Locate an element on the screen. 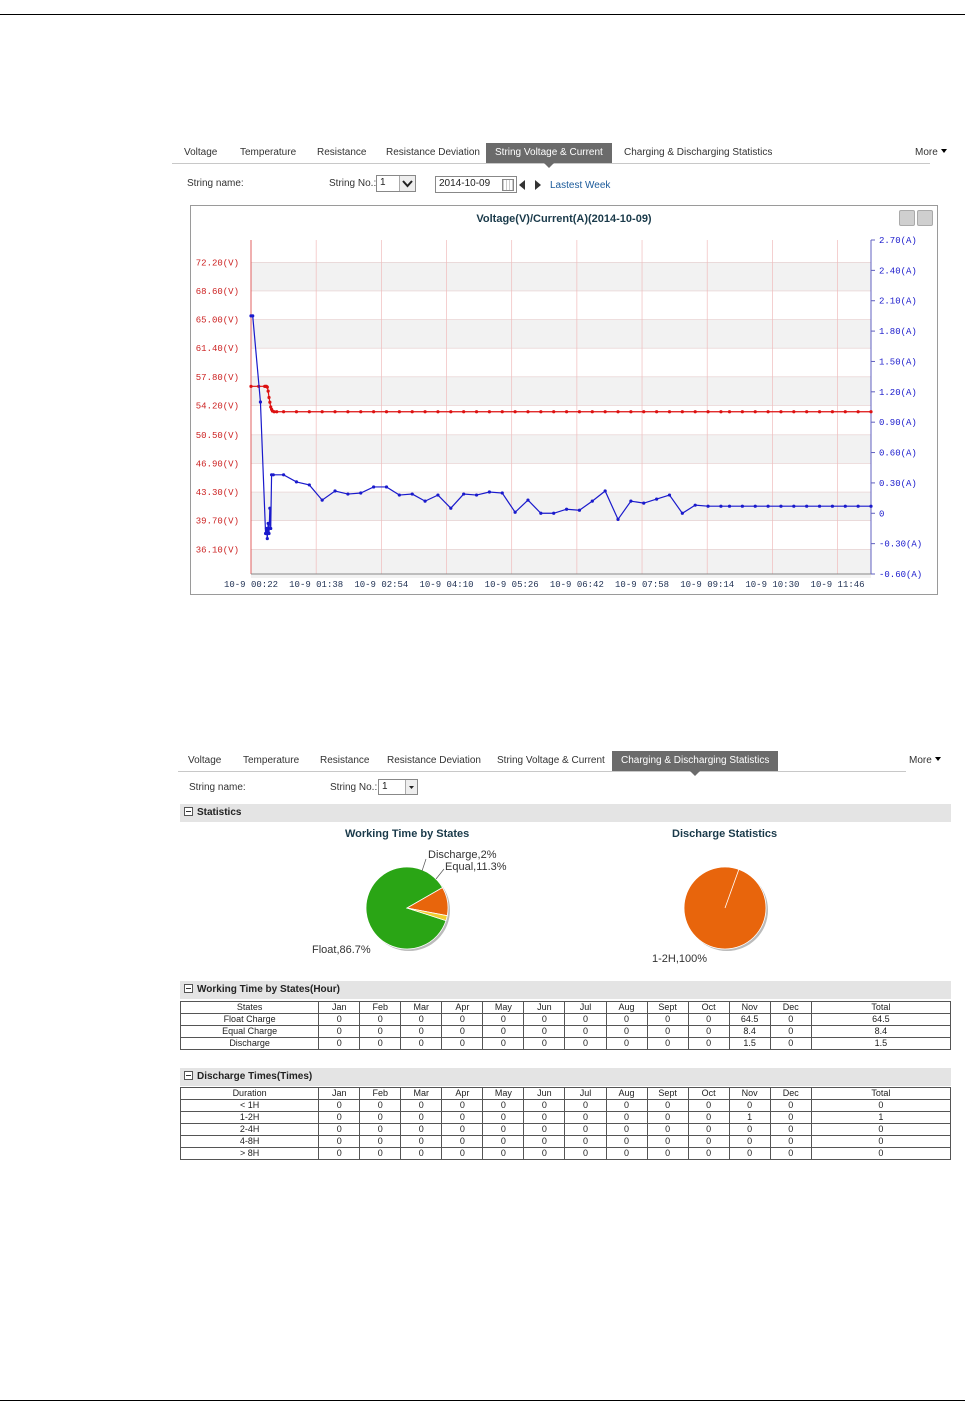 Image resolution: width=965 pixels, height=1414 pixels. column-header: Jul is located at coordinates (585, 1007).